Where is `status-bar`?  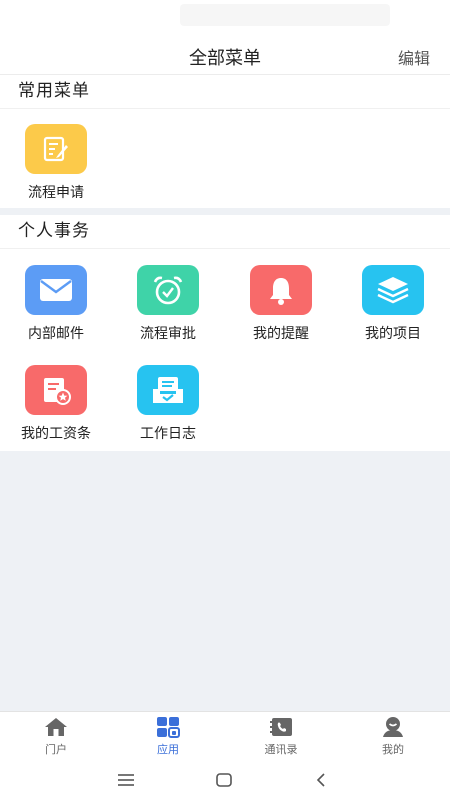 status-bar is located at coordinates (225, 19).